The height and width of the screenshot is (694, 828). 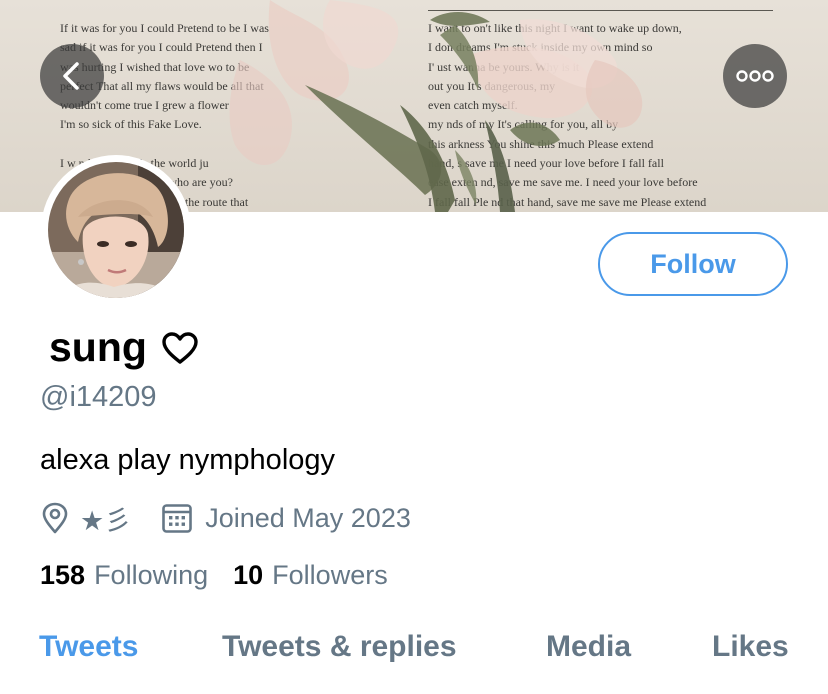 What do you see at coordinates (750, 647) in the screenshot?
I see `tab-likes: Likes` at bounding box center [750, 647].